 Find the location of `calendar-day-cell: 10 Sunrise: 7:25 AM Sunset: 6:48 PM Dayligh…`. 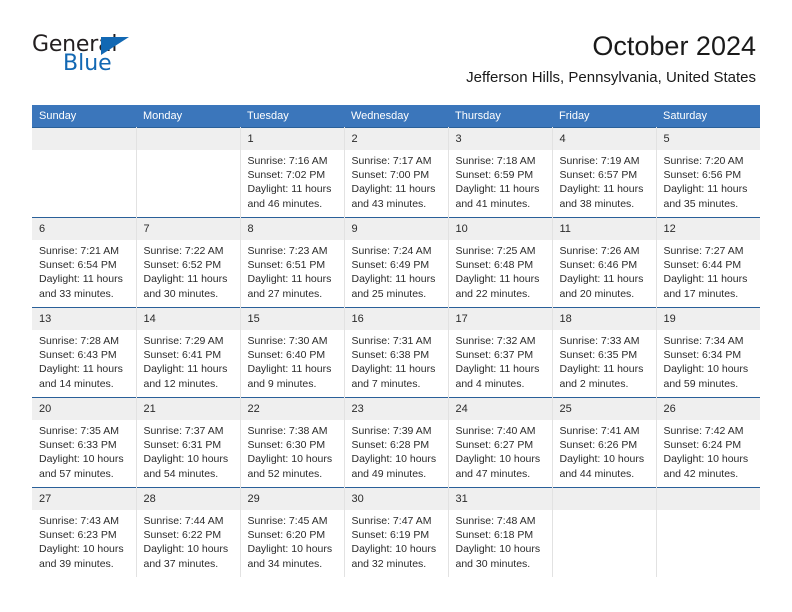

calendar-day-cell: 10 Sunrise: 7:25 AM Sunset: 6:48 PM Dayligh… is located at coordinates (500, 262).